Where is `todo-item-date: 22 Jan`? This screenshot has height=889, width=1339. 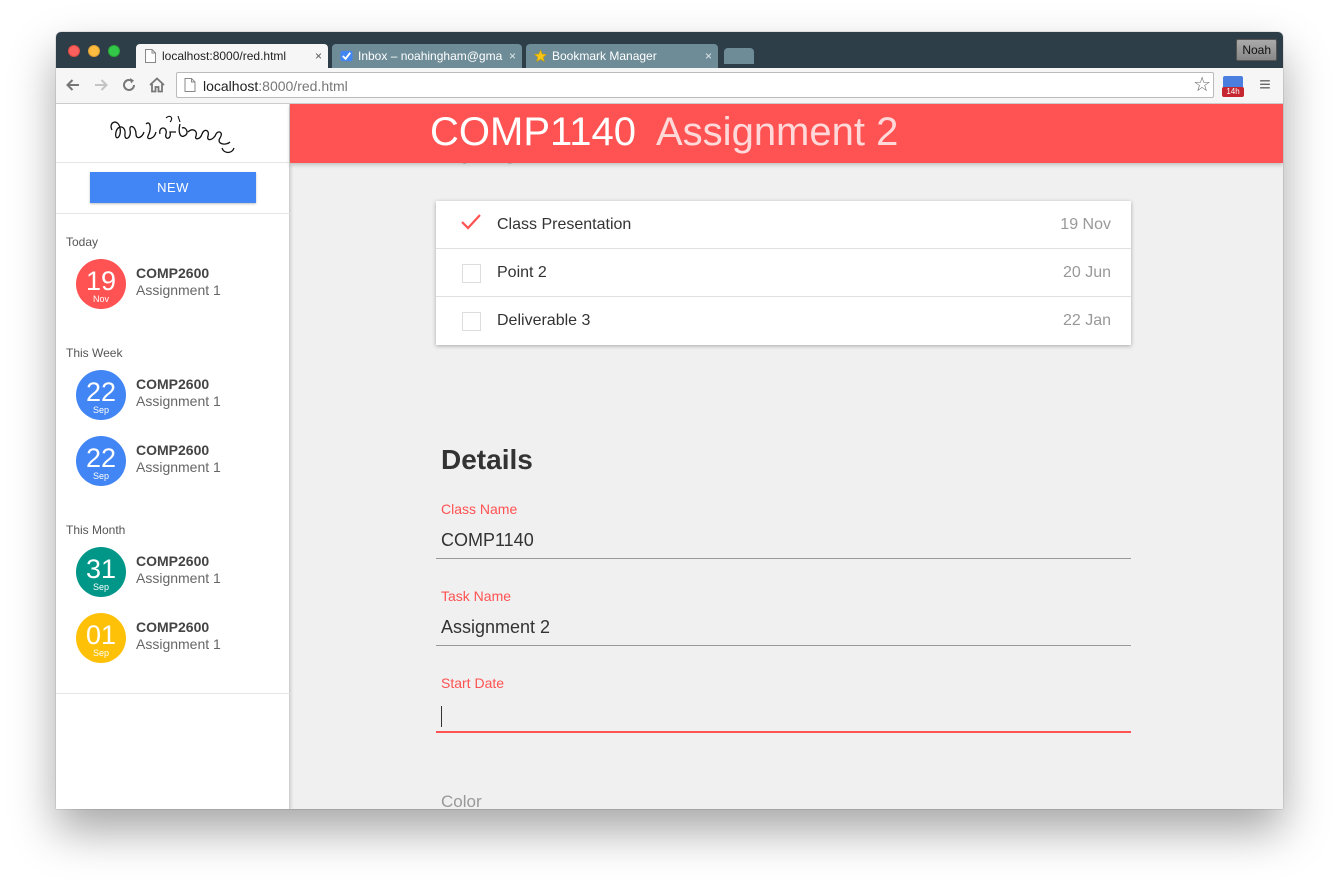
todo-item-date: 22 Jan is located at coordinates (1086, 320).